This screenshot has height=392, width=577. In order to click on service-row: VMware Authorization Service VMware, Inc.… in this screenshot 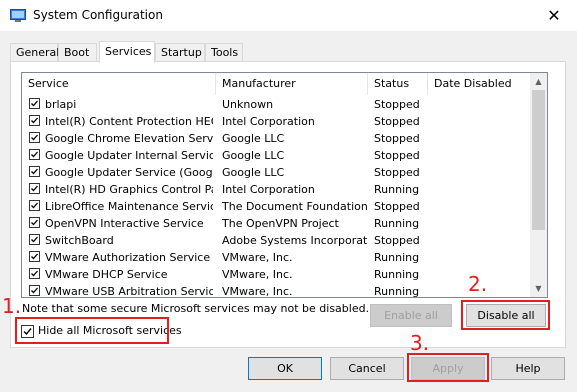, I will do `click(276, 257)`.